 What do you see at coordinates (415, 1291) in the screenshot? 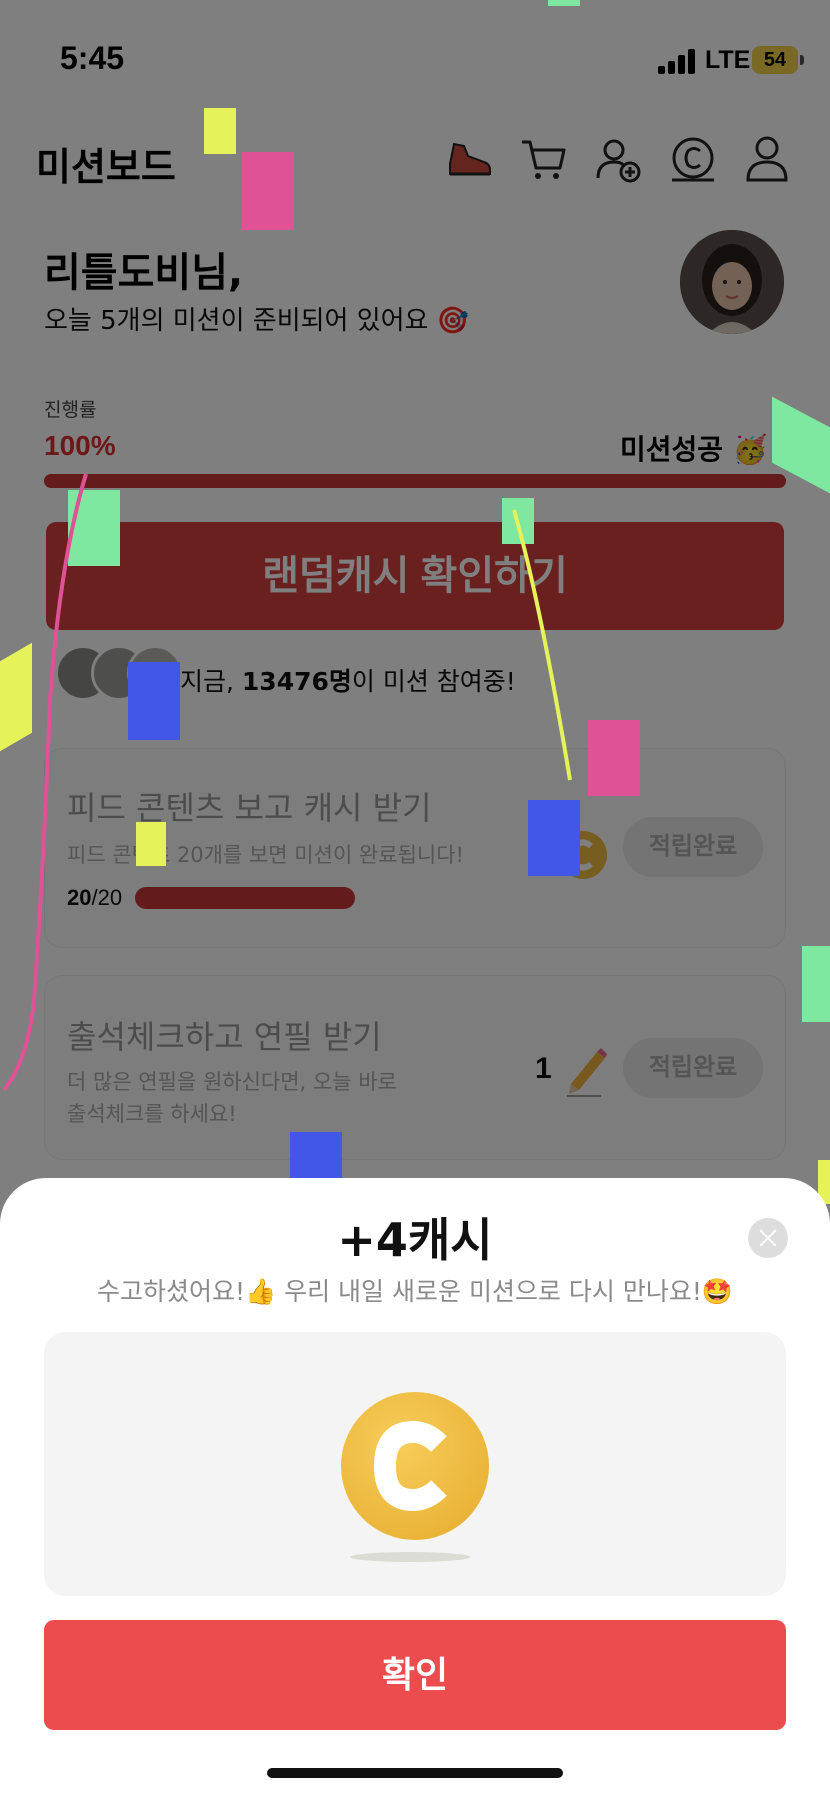
I see `reward-message: 수고하셨어요!👍 우리 내일 새로운 미션으로 다시 만나요!🤩` at bounding box center [415, 1291].